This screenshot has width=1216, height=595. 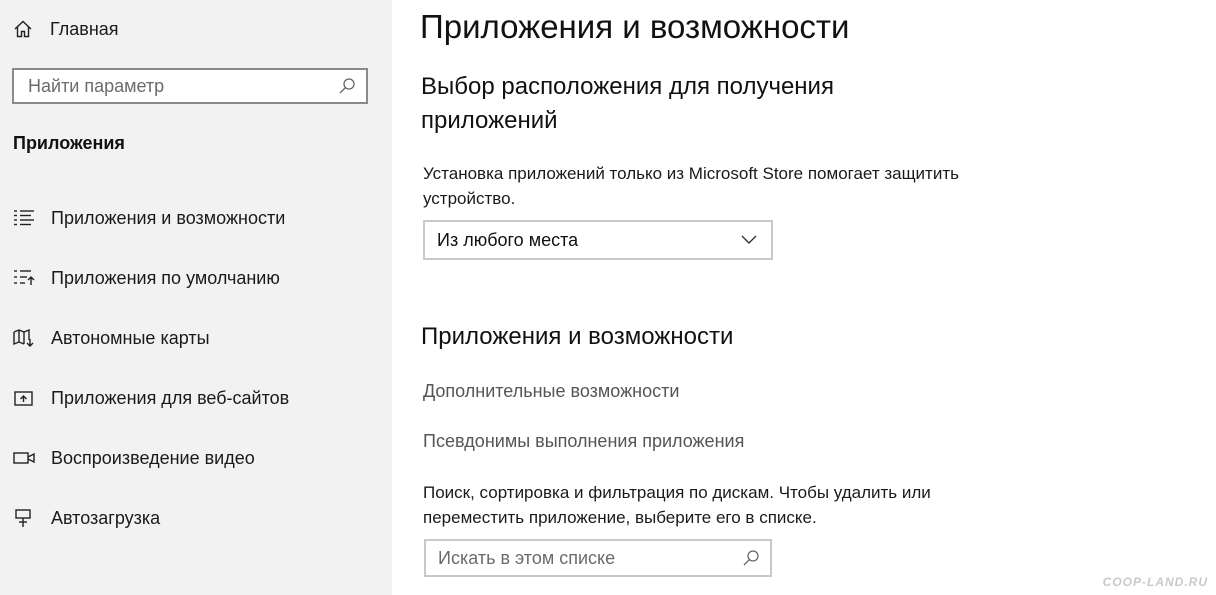 I want to click on home-label: Главная, so click(x=84, y=28).